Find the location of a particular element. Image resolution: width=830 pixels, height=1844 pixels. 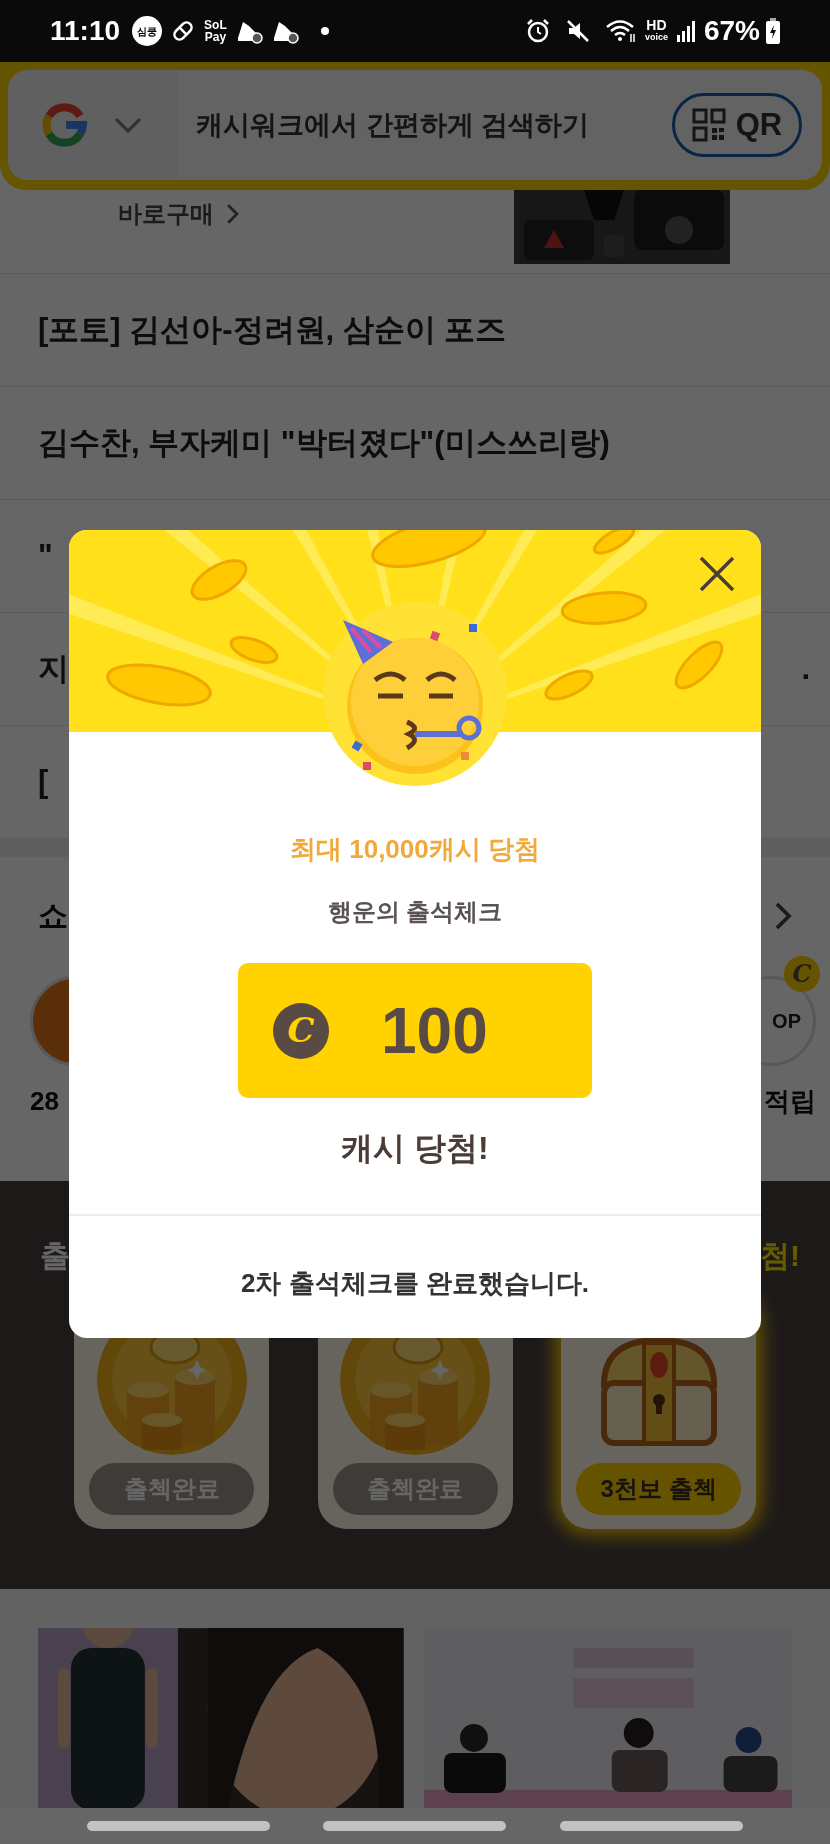

clock: 11:10 is located at coordinates (85, 31).